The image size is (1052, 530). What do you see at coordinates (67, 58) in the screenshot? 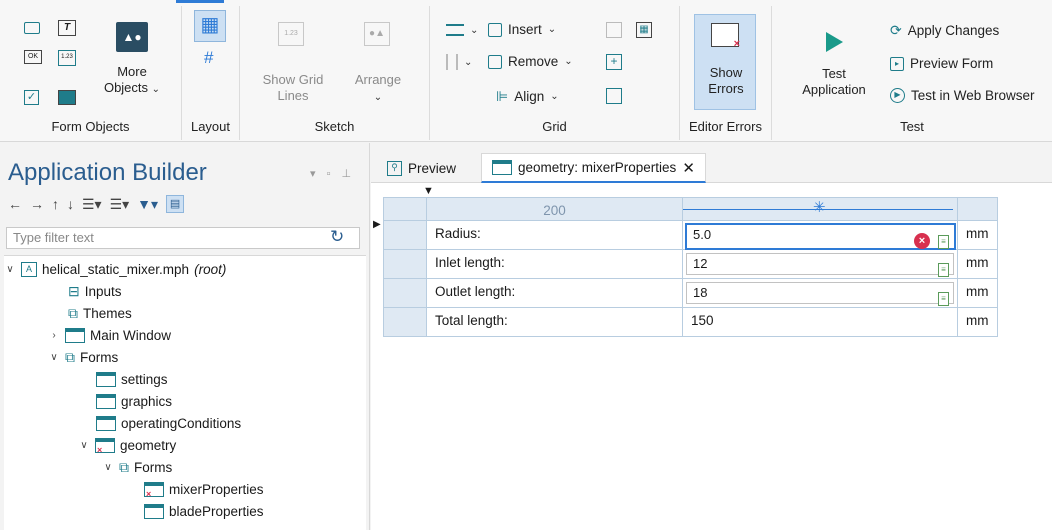
I see `number-input-icon: 1.23` at bounding box center [67, 58].